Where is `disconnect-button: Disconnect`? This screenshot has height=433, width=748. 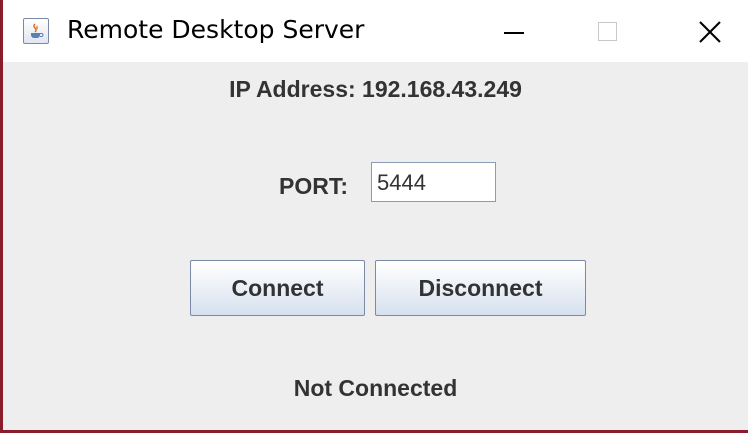 disconnect-button: Disconnect is located at coordinates (480, 288).